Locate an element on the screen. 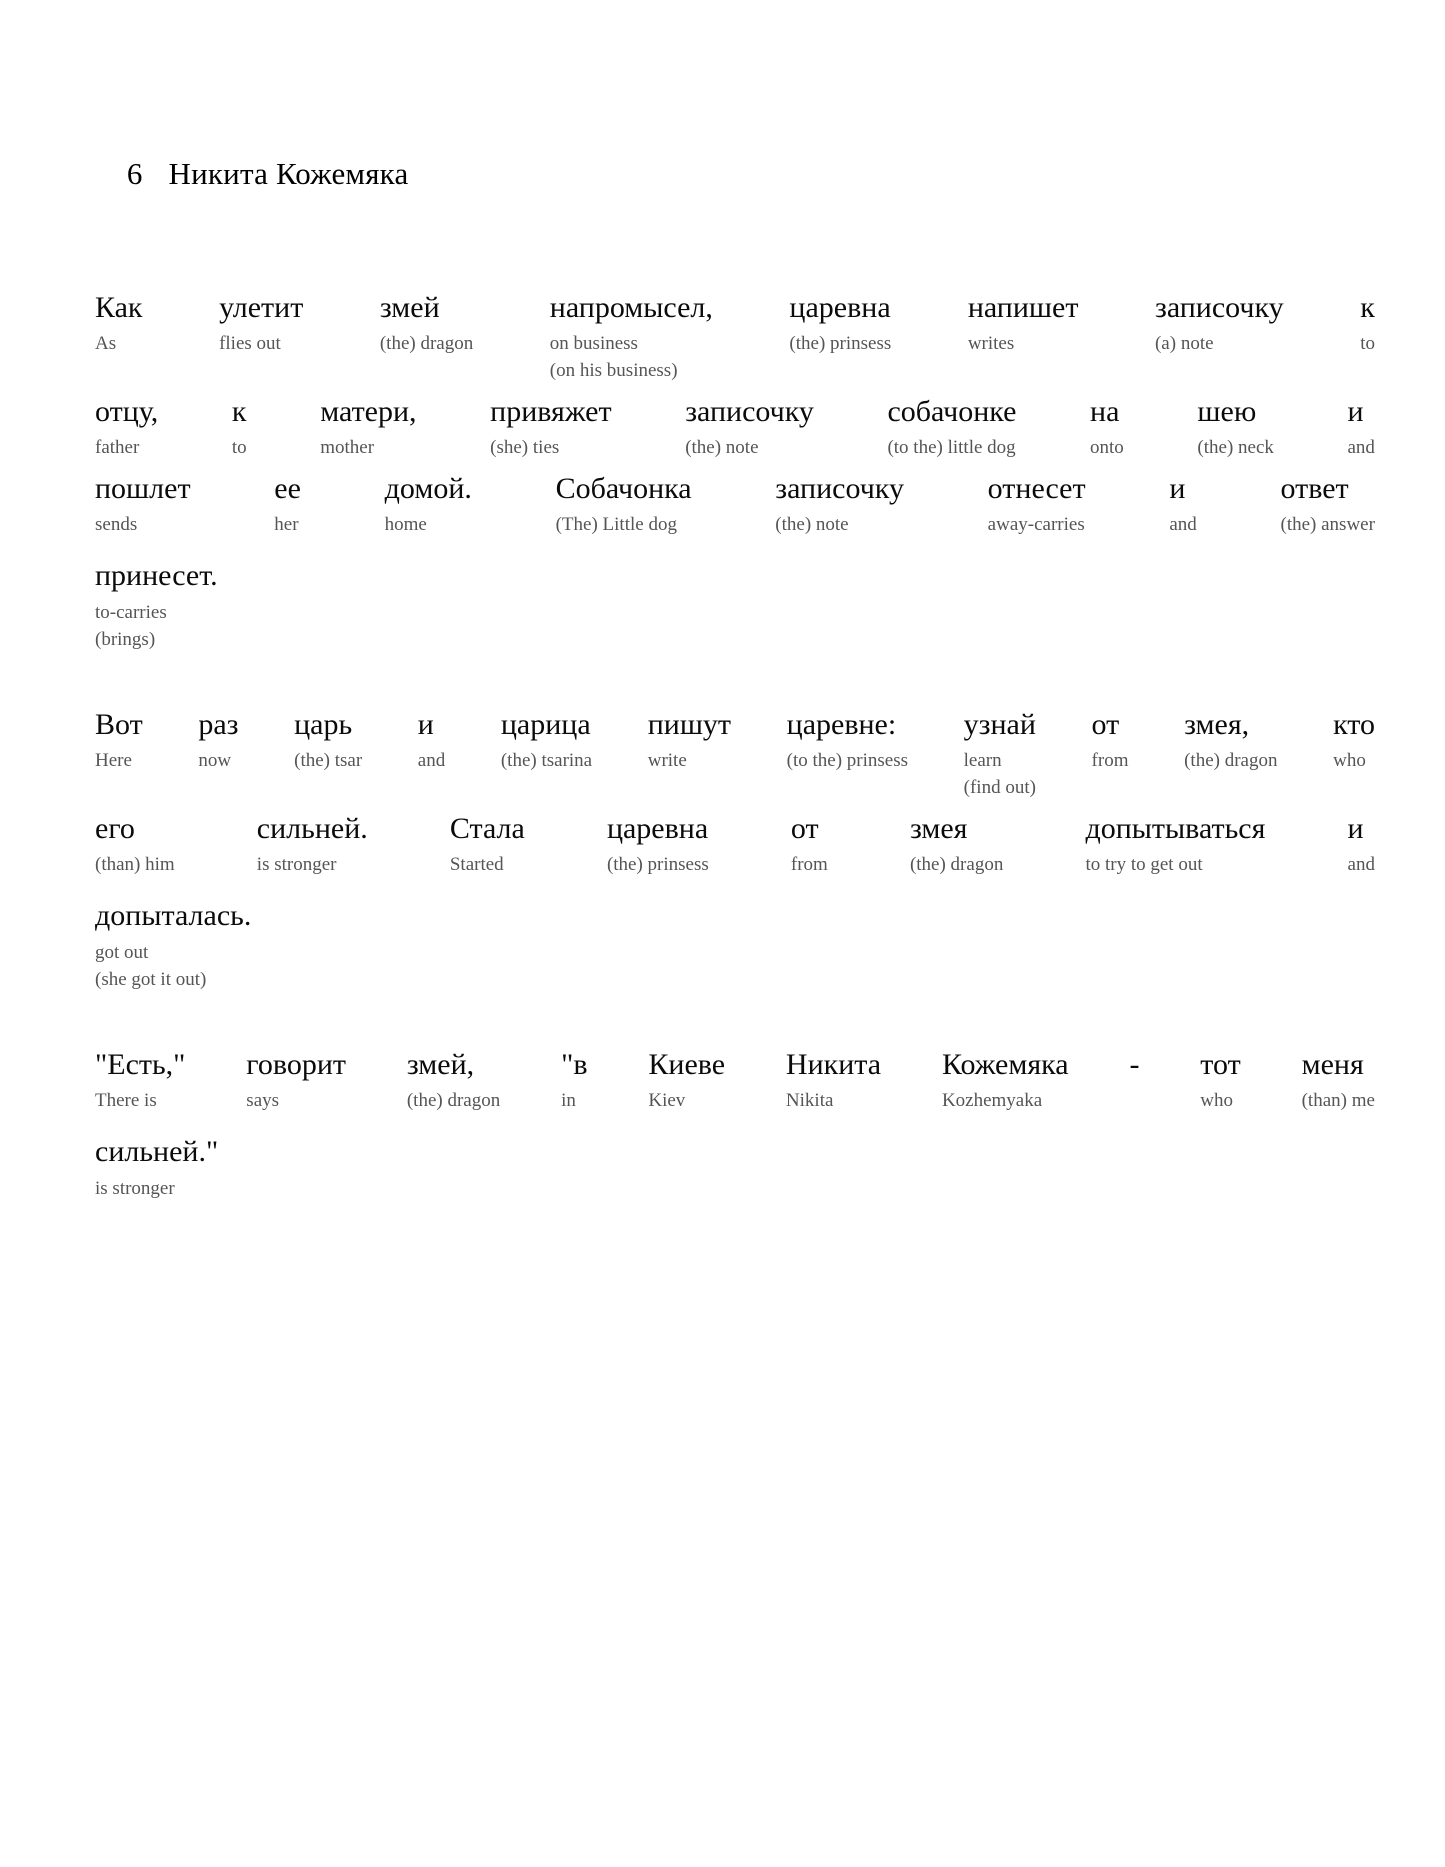 The image size is (1445, 1867). word-gloss-pair: записочку (the) note is located at coordinates (839, 503).